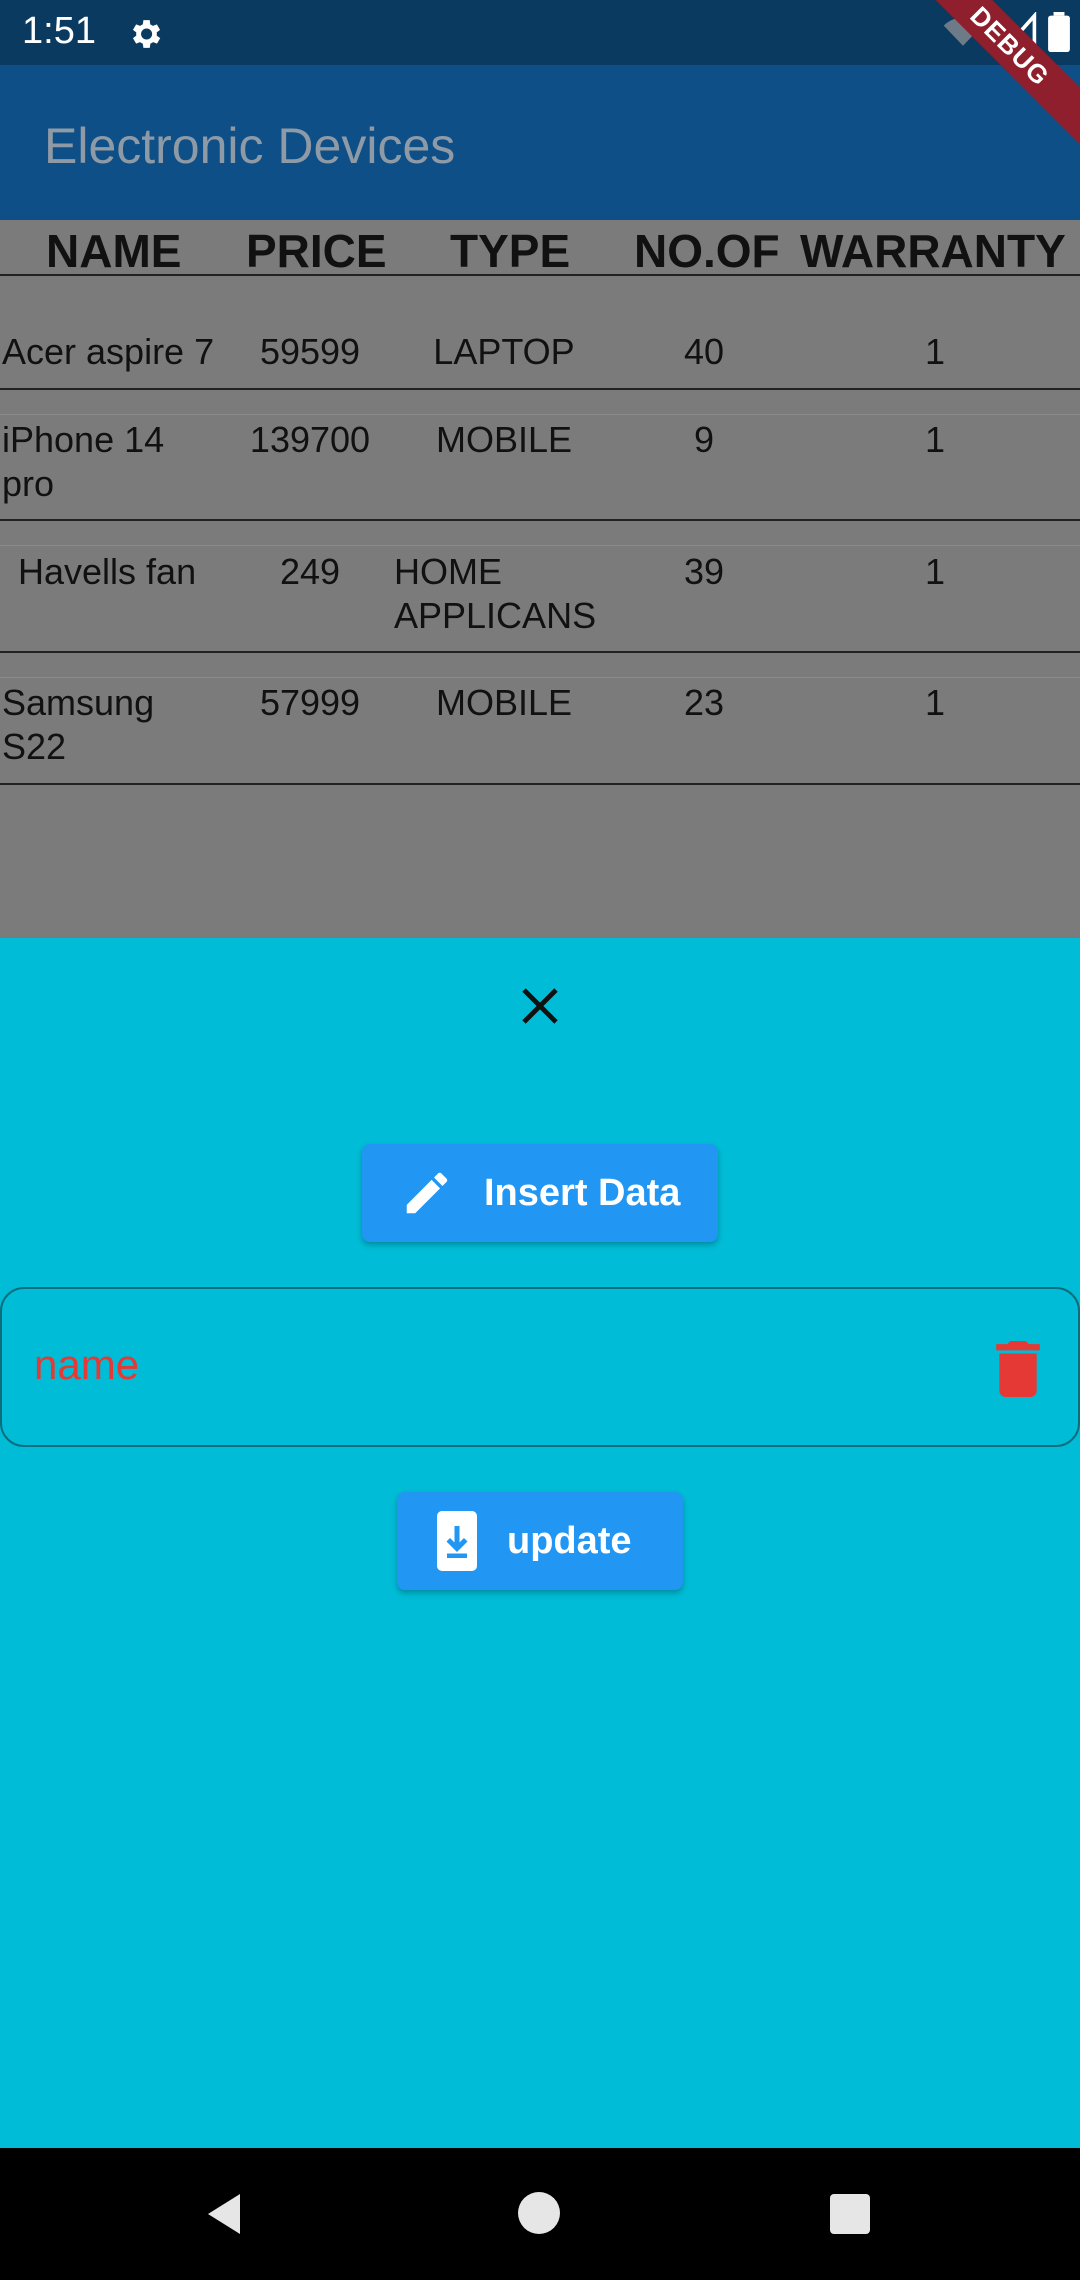 The width and height of the screenshot is (1080, 2280). Describe the element at coordinates (310, 439) in the screenshot. I see `cell-price: 139700` at that location.